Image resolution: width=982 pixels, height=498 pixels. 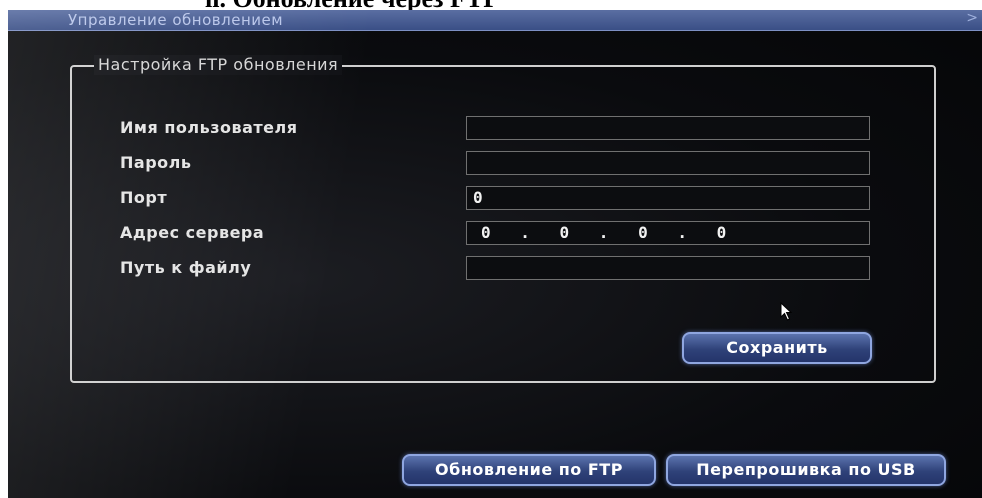 What do you see at coordinates (786, 311) in the screenshot?
I see `mouse-pointer-icon` at bounding box center [786, 311].